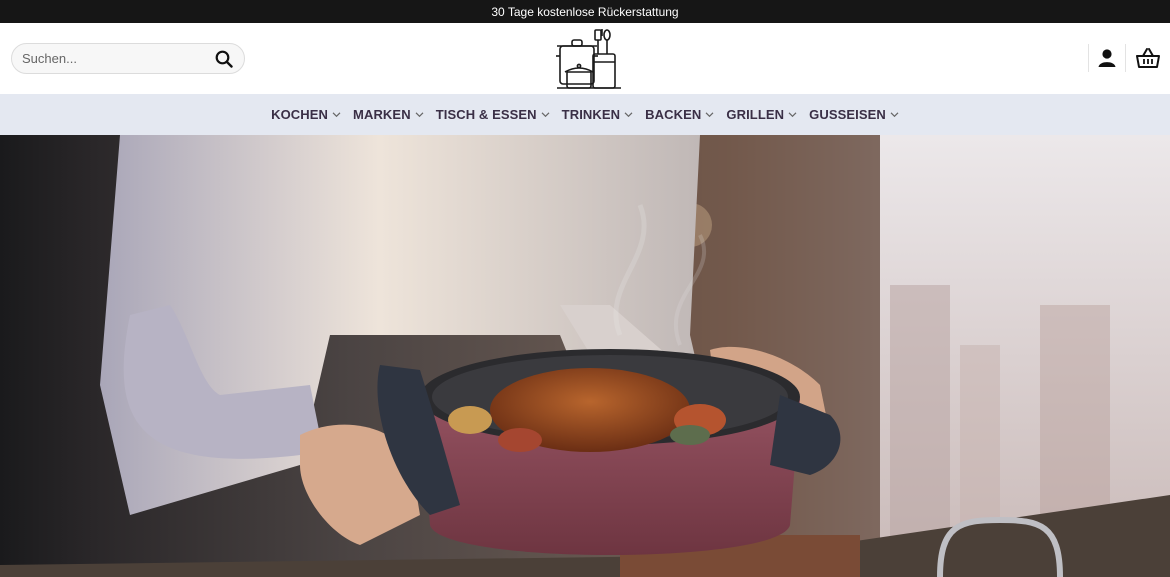 This screenshot has width=1170, height=577. I want to click on nav-item-trinken: TRINKEN, so click(597, 114).